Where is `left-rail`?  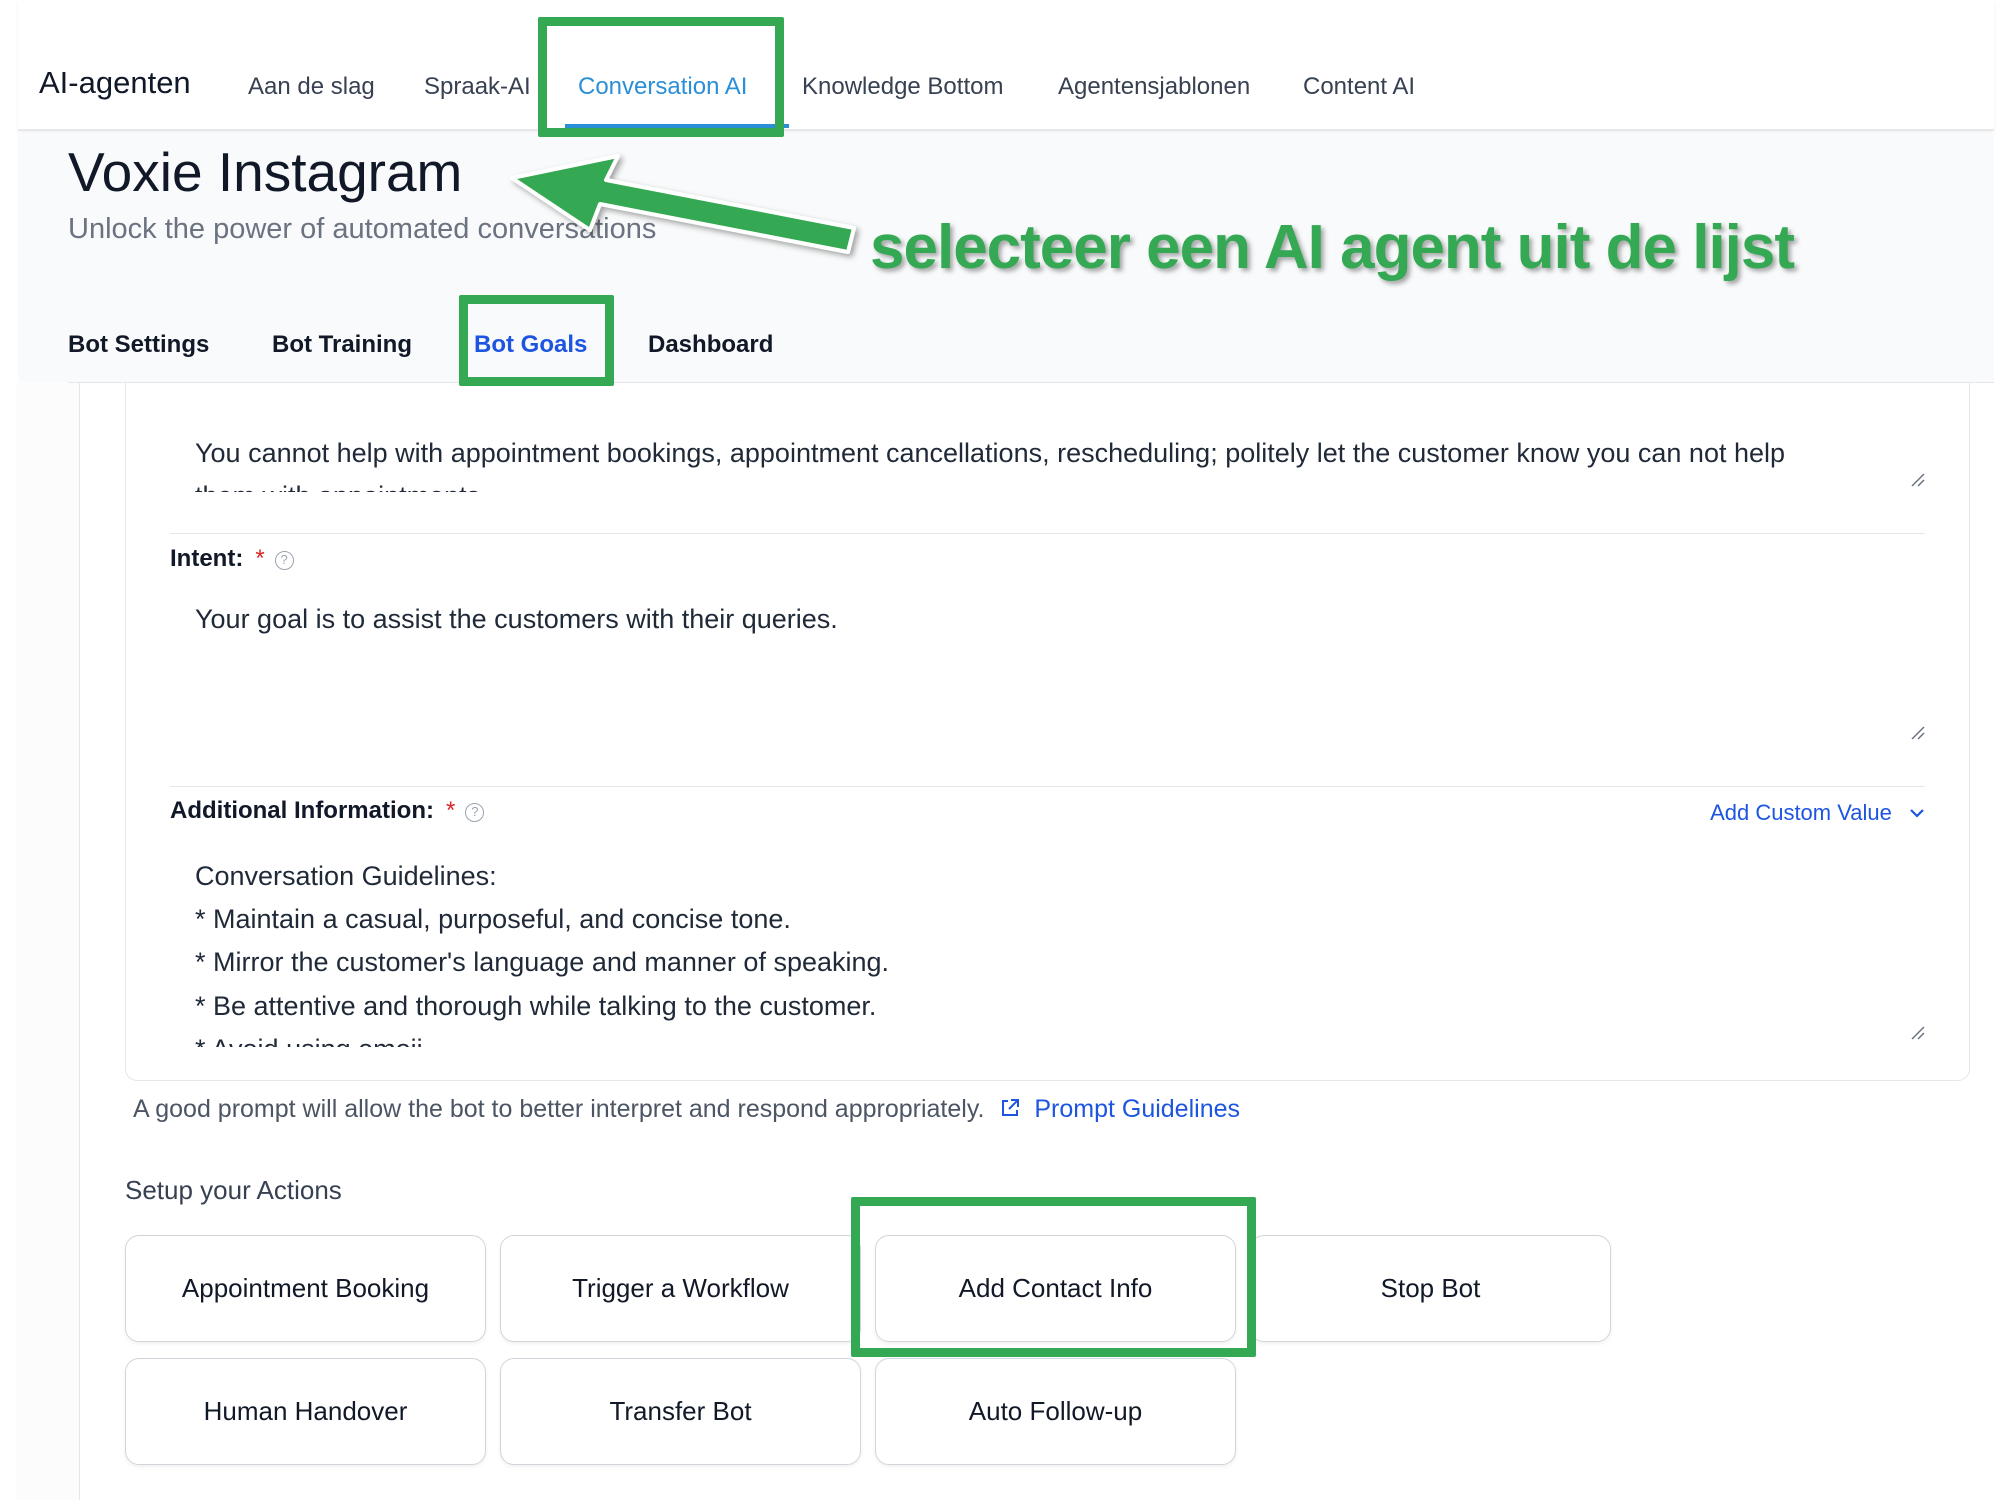
left-rail is located at coordinates (48, 941).